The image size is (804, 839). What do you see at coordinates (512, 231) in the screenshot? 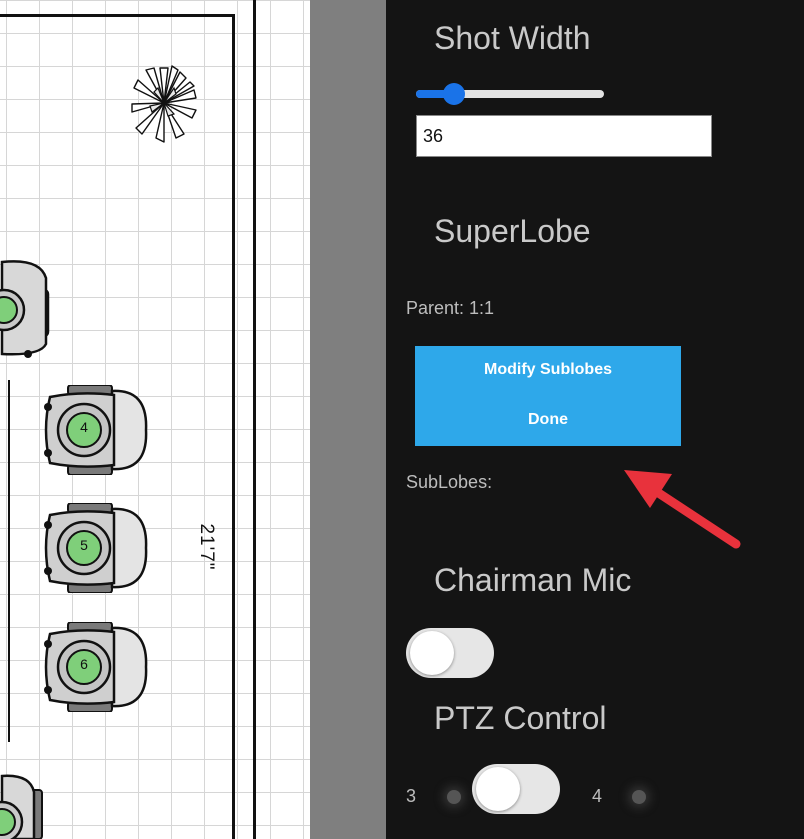
I see `superlobe-heading: SuperLobe` at bounding box center [512, 231].